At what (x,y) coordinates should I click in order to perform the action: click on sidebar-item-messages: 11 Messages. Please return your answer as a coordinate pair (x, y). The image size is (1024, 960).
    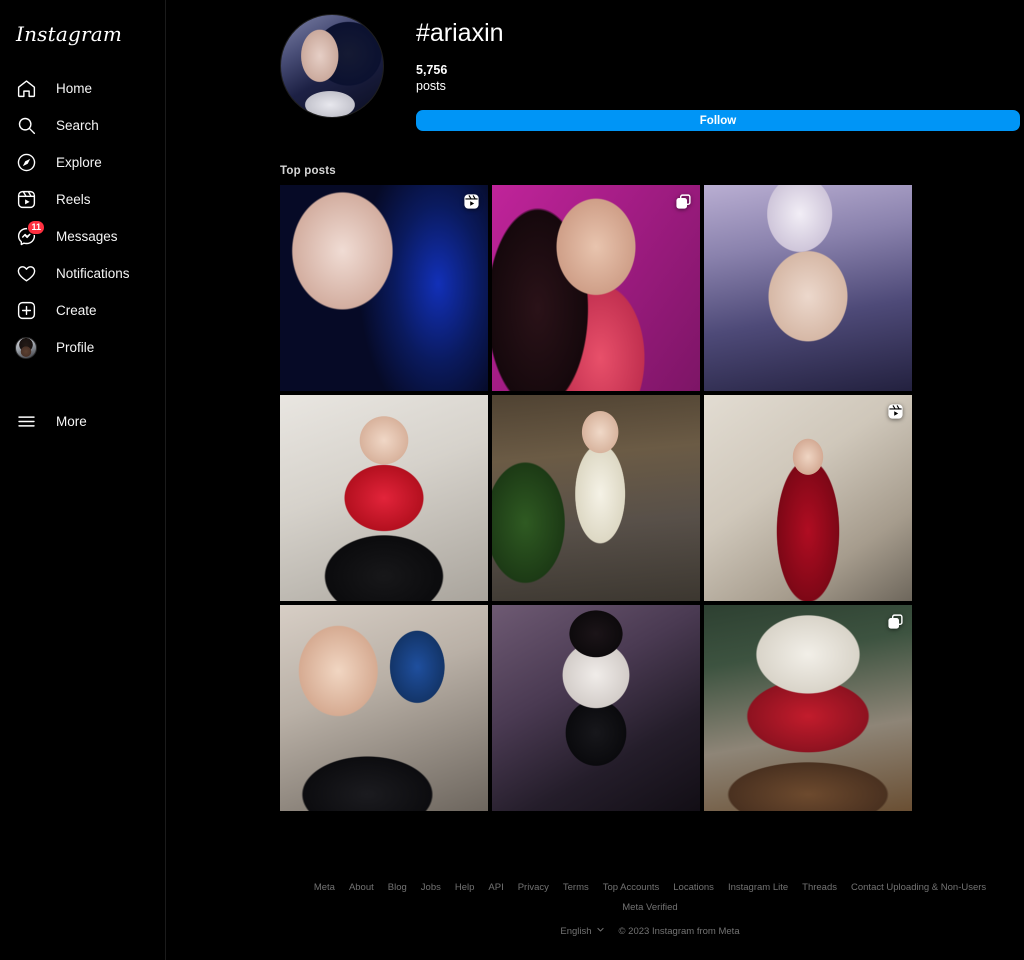
    Looking at the image, I should click on (83, 236).